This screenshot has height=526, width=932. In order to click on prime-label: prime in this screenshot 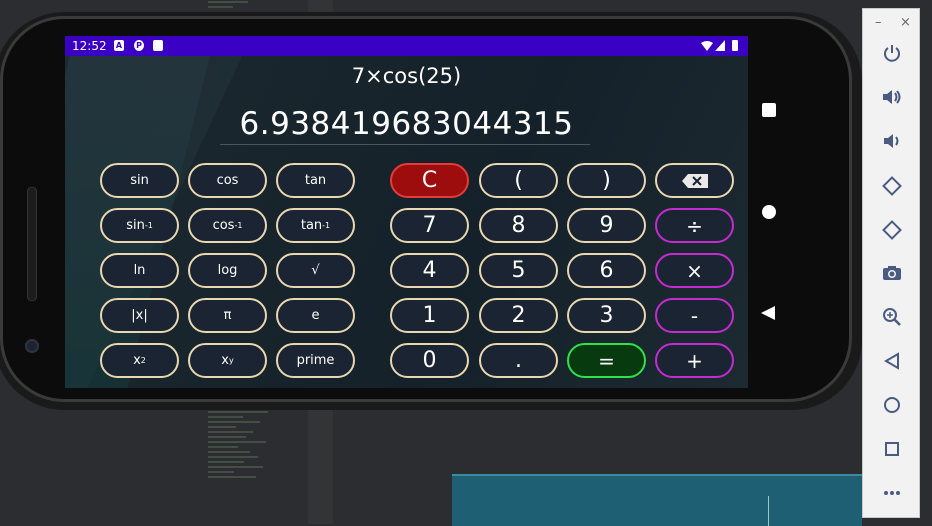, I will do `click(315, 360)`.